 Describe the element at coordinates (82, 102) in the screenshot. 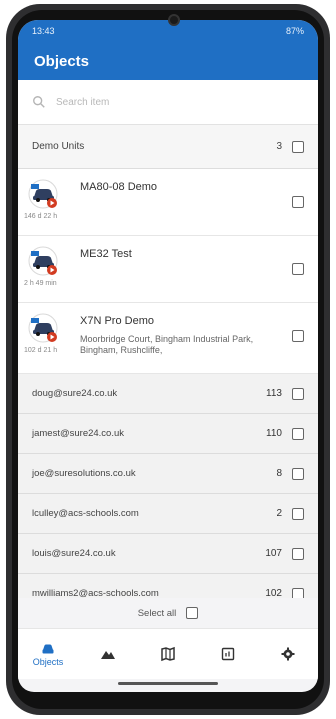

I see `search-input: Search item` at that location.